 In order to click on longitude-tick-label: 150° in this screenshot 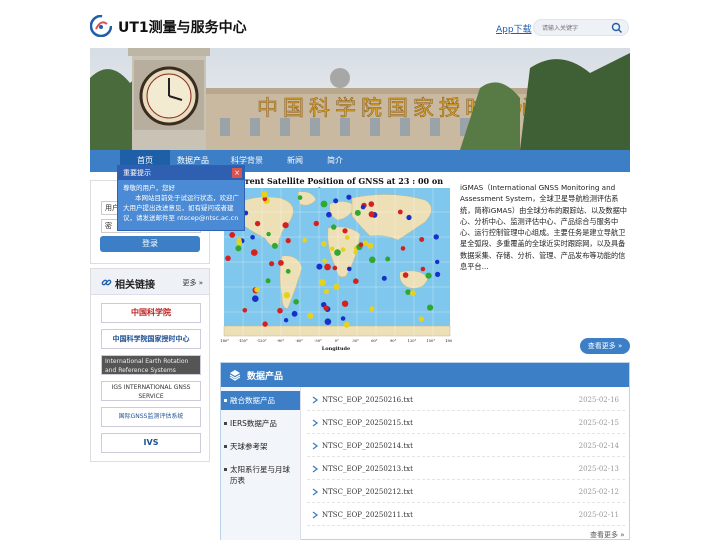, I will do `click(430, 341)`.